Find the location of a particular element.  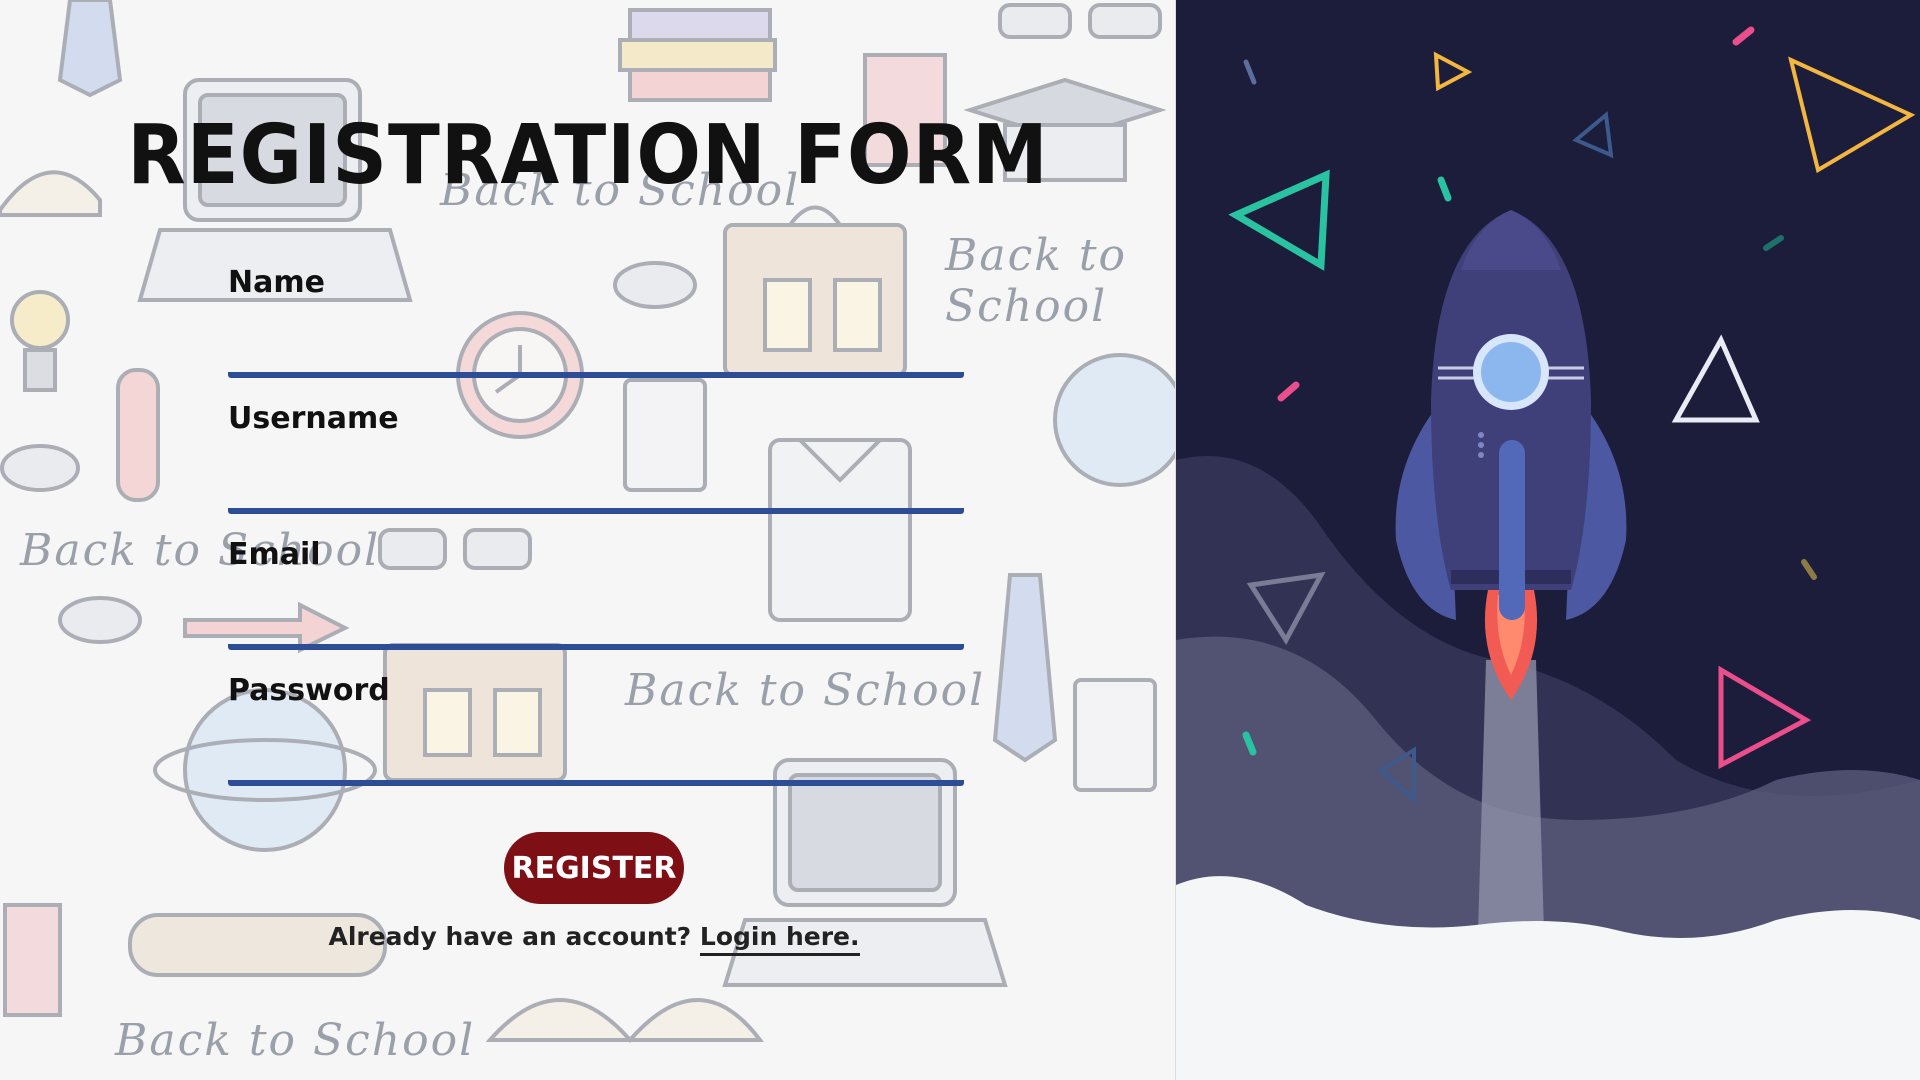

name-field-group: Name is located at coordinates (596, 321).